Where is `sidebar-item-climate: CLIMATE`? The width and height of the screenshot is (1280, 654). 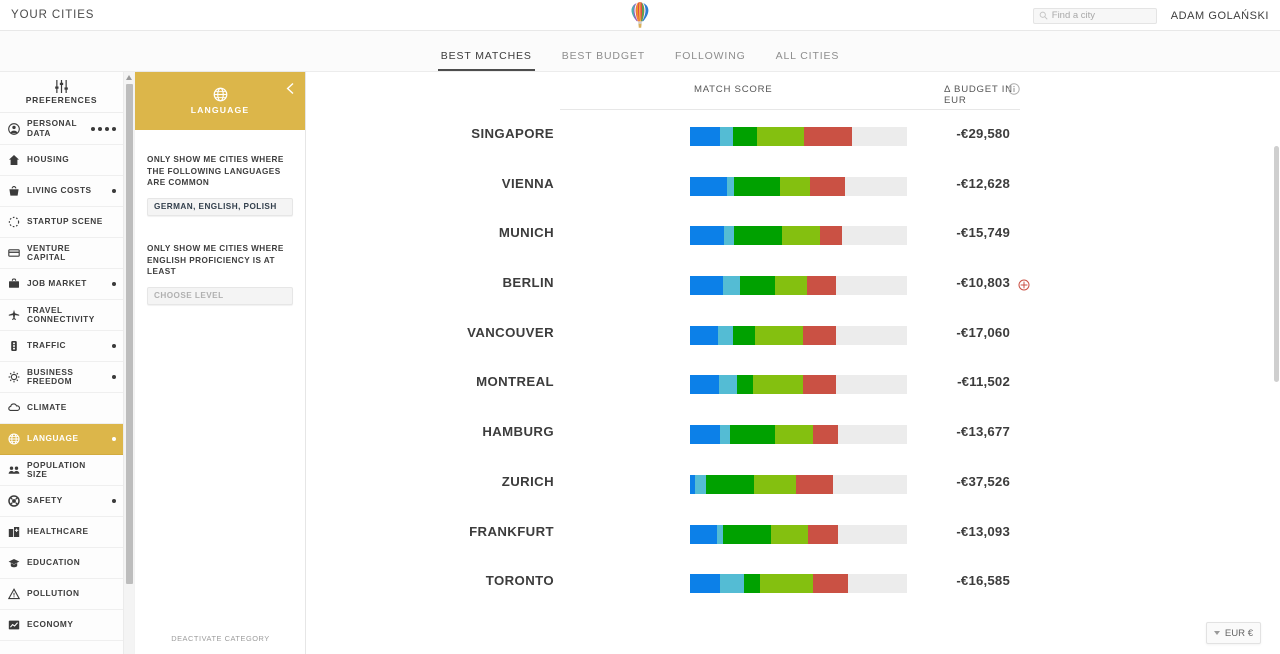 sidebar-item-climate: CLIMATE is located at coordinates (61, 408).